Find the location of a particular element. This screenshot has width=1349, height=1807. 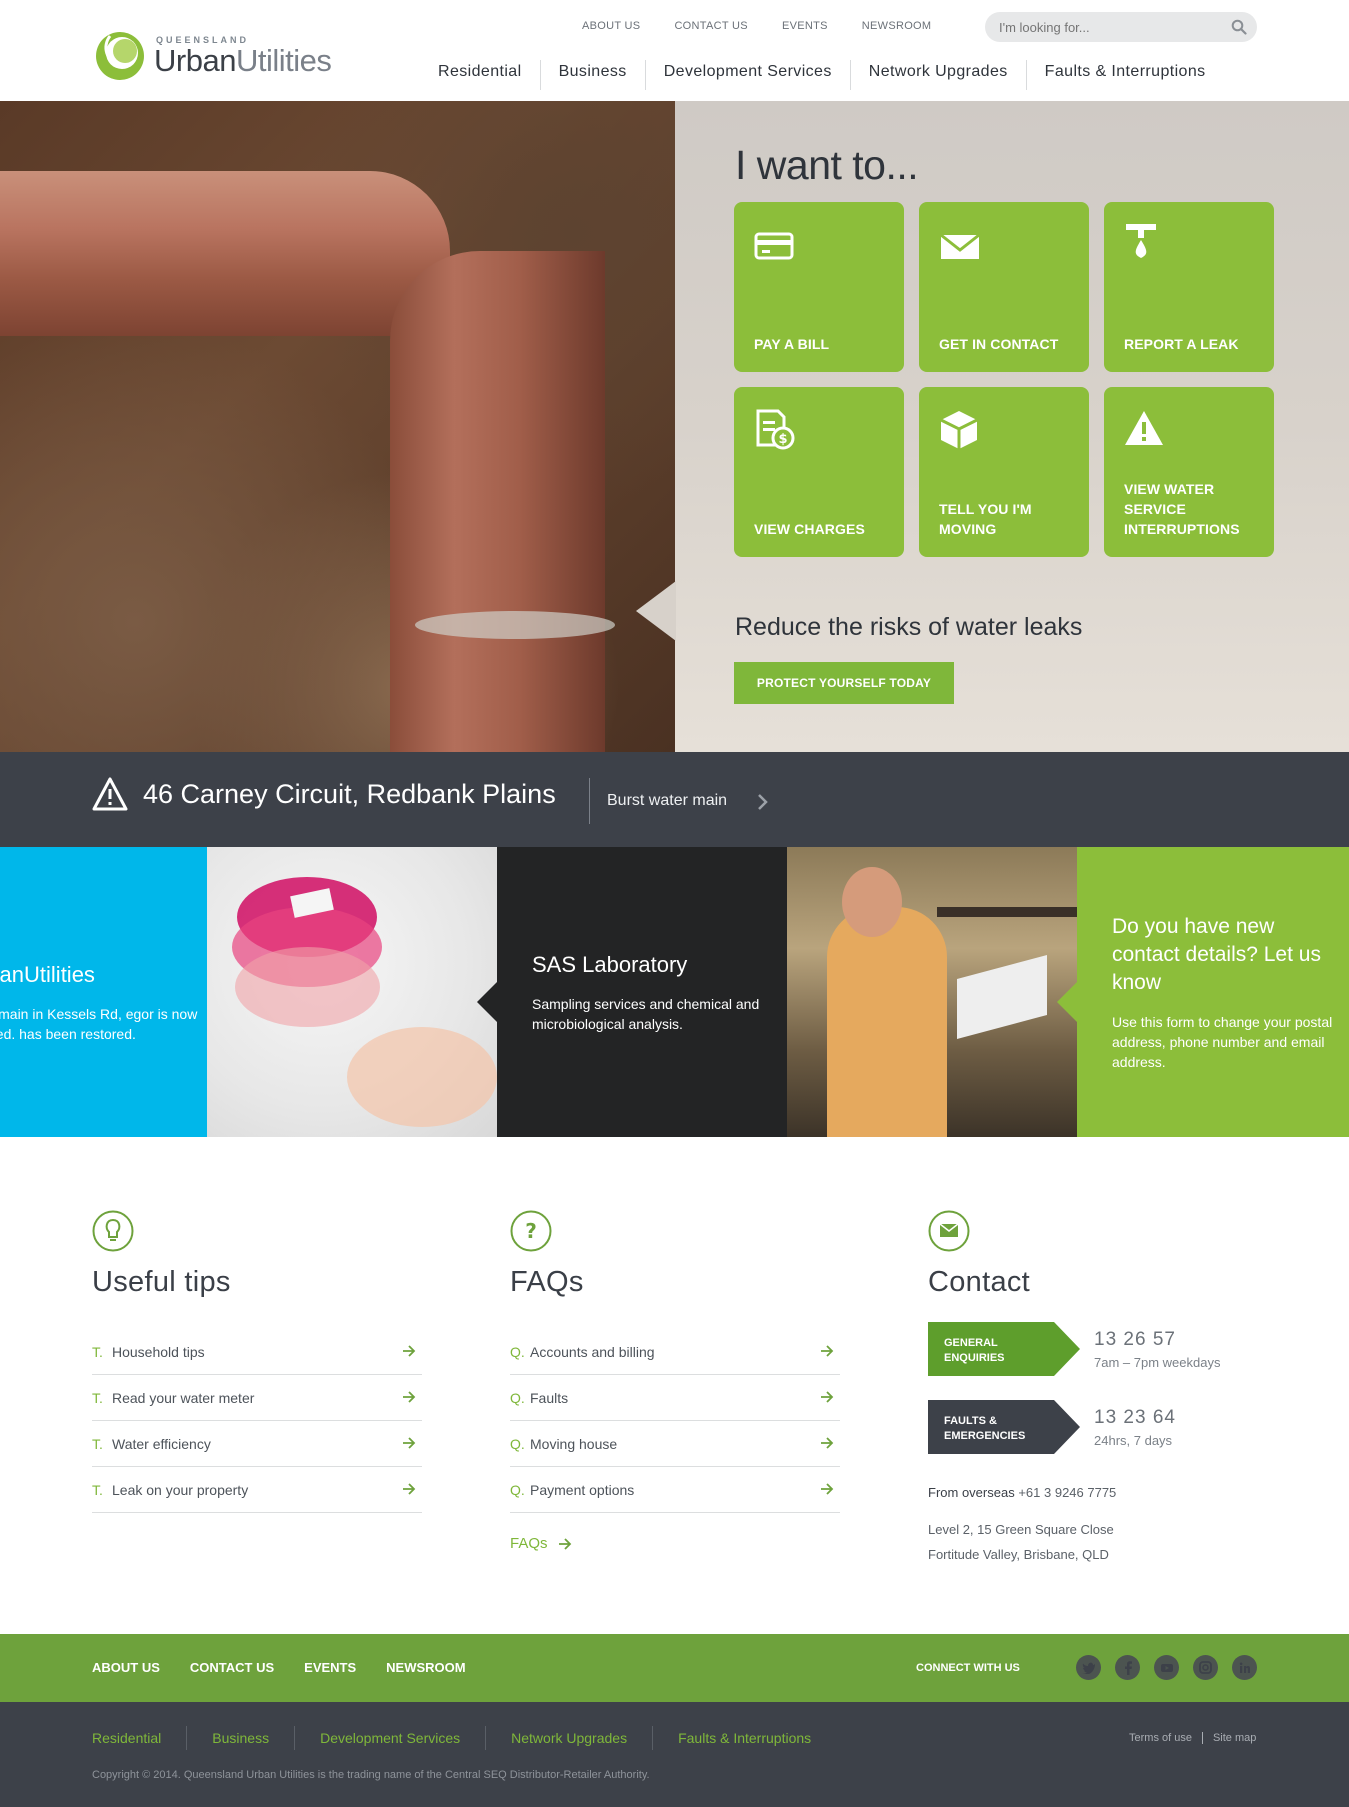

footer-link-about: ABOUT US is located at coordinates (126, 1667).